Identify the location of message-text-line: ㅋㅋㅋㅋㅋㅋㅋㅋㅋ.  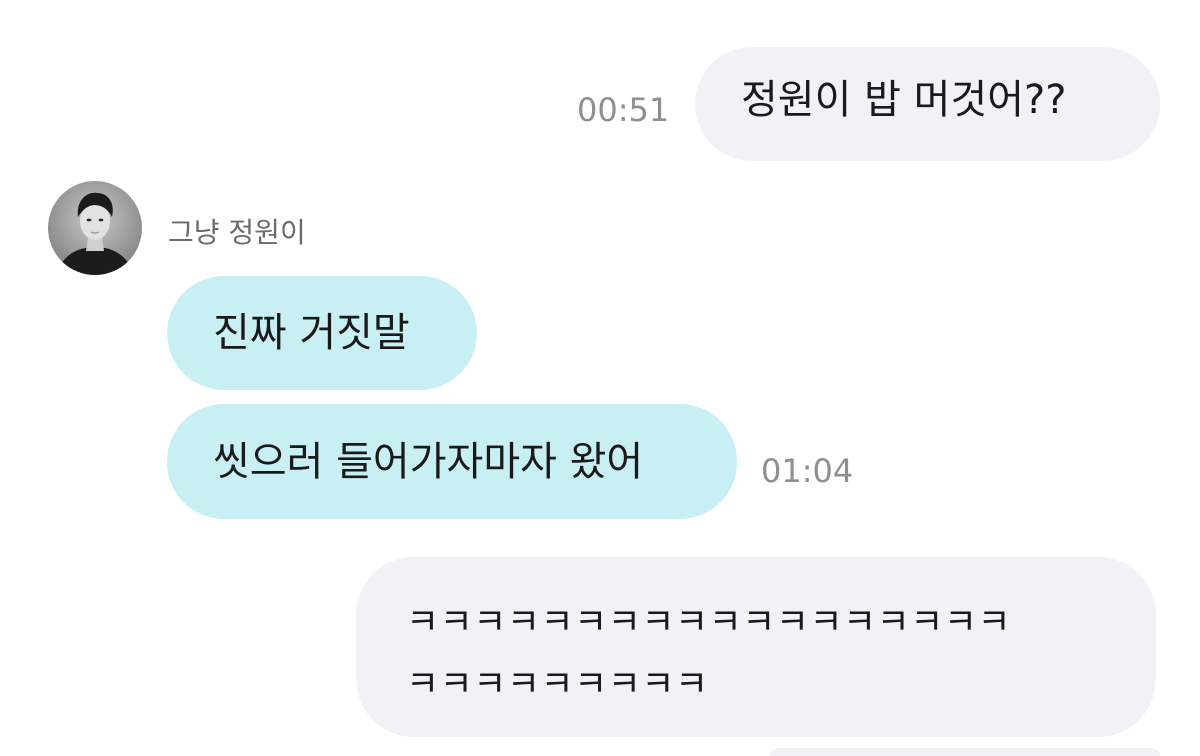
(557, 684).